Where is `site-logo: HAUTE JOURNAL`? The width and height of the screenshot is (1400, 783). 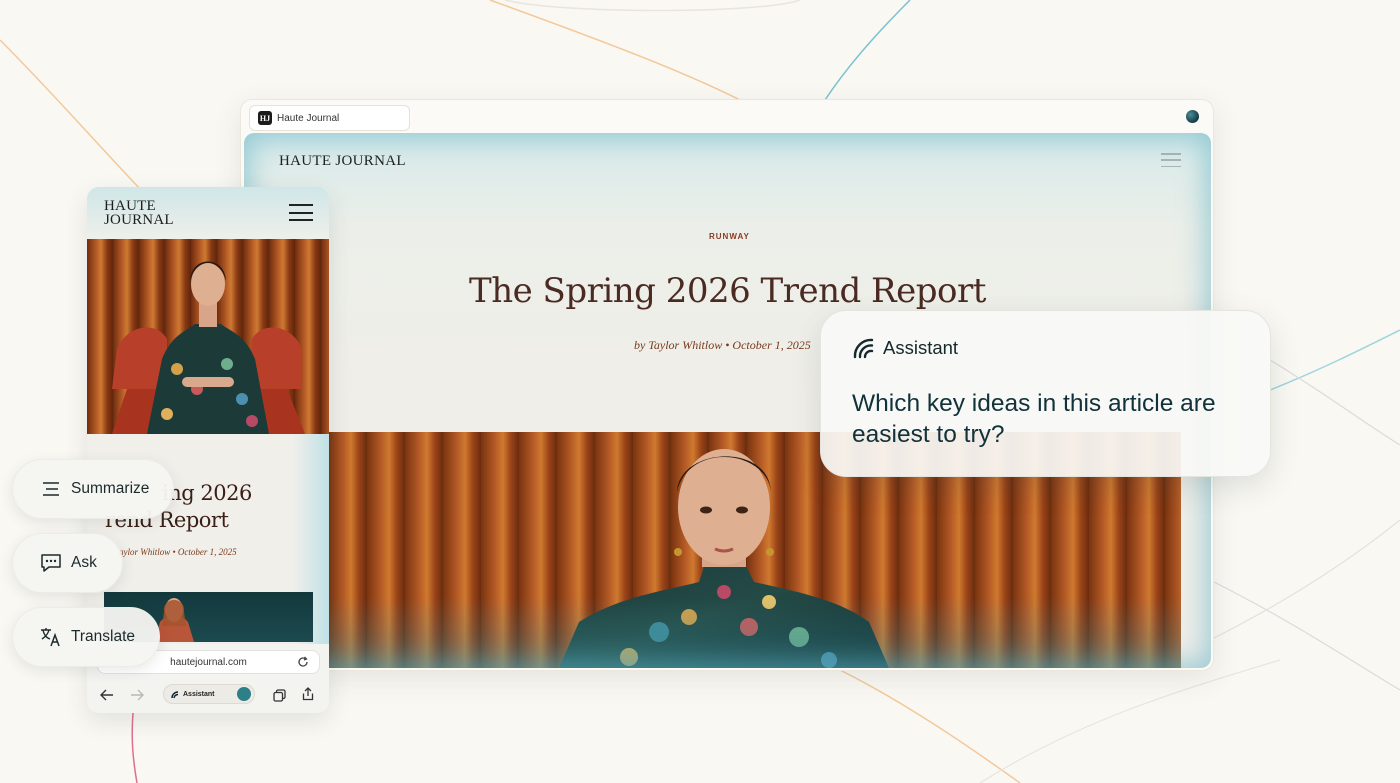 site-logo: HAUTE JOURNAL is located at coordinates (342, 161).